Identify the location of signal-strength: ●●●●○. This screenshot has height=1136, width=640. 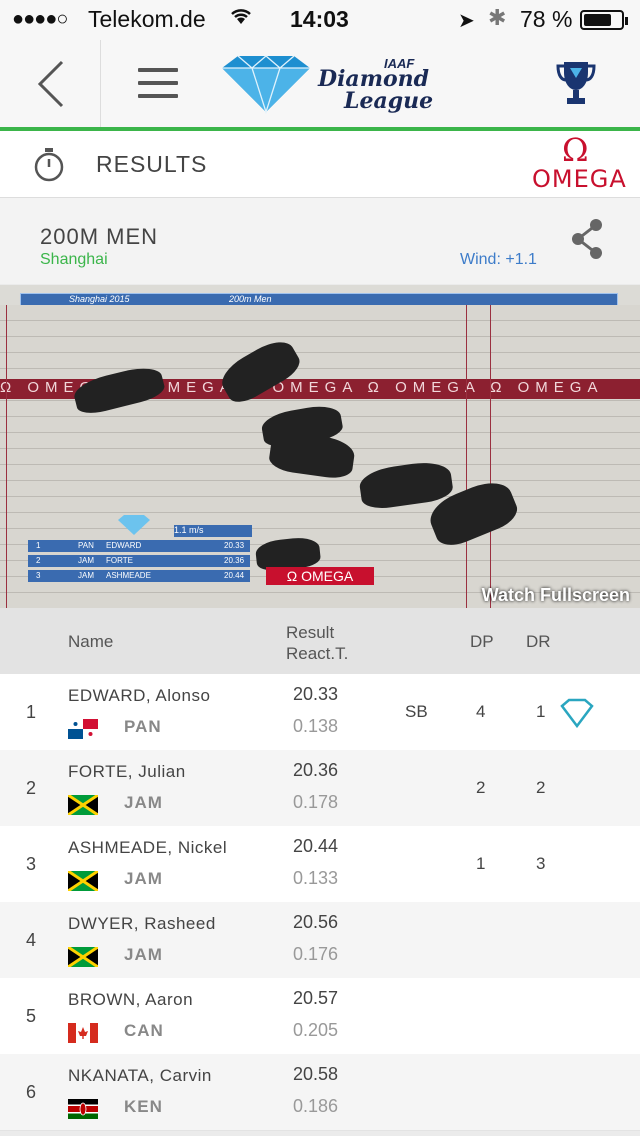
(40, 19).